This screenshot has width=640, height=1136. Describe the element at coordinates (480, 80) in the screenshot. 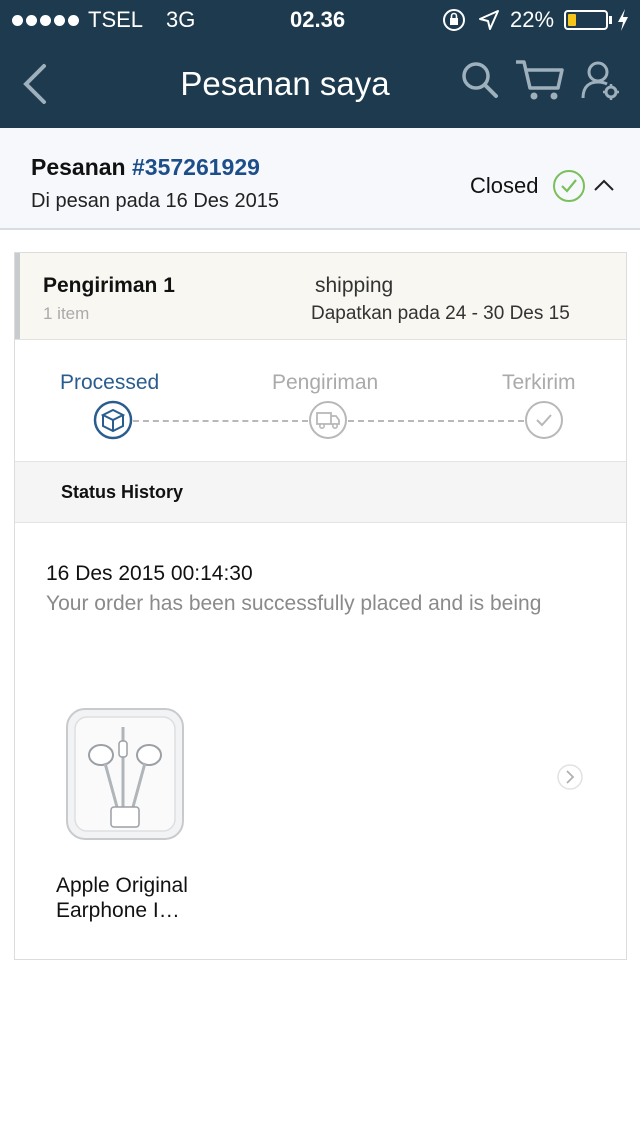

I see `search-icon` at that location.